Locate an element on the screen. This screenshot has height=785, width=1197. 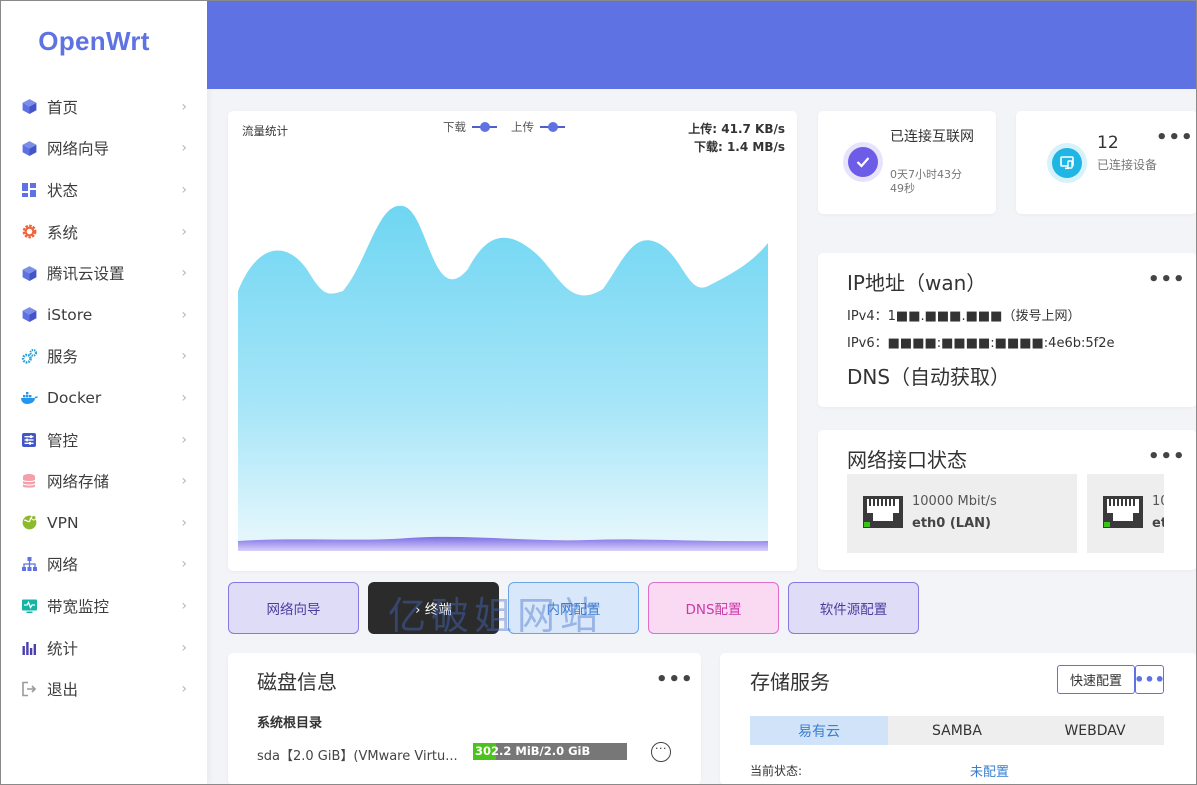
quick-config-button: 快速配置 is located at coordinates (1096, 679).